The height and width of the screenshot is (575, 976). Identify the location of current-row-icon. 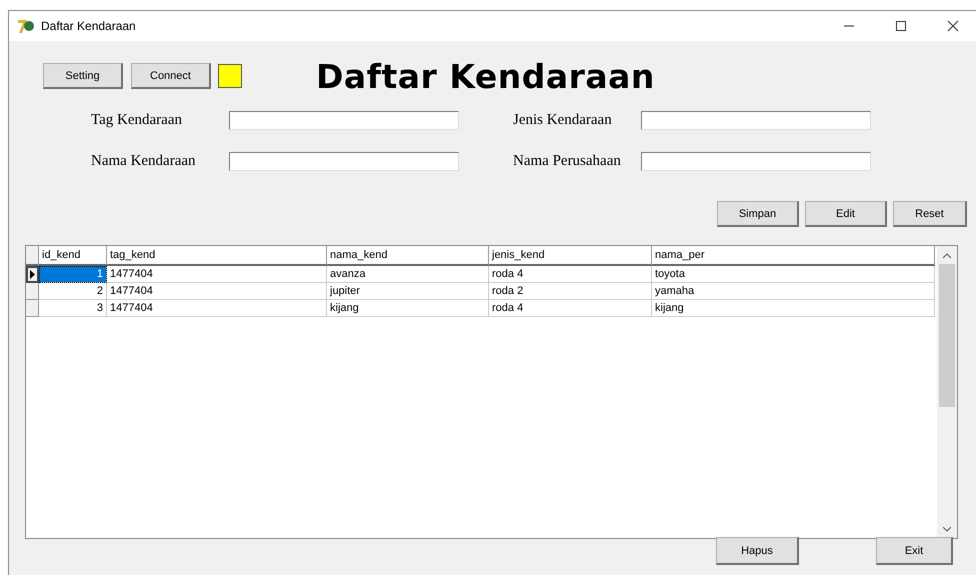
(32, 274).